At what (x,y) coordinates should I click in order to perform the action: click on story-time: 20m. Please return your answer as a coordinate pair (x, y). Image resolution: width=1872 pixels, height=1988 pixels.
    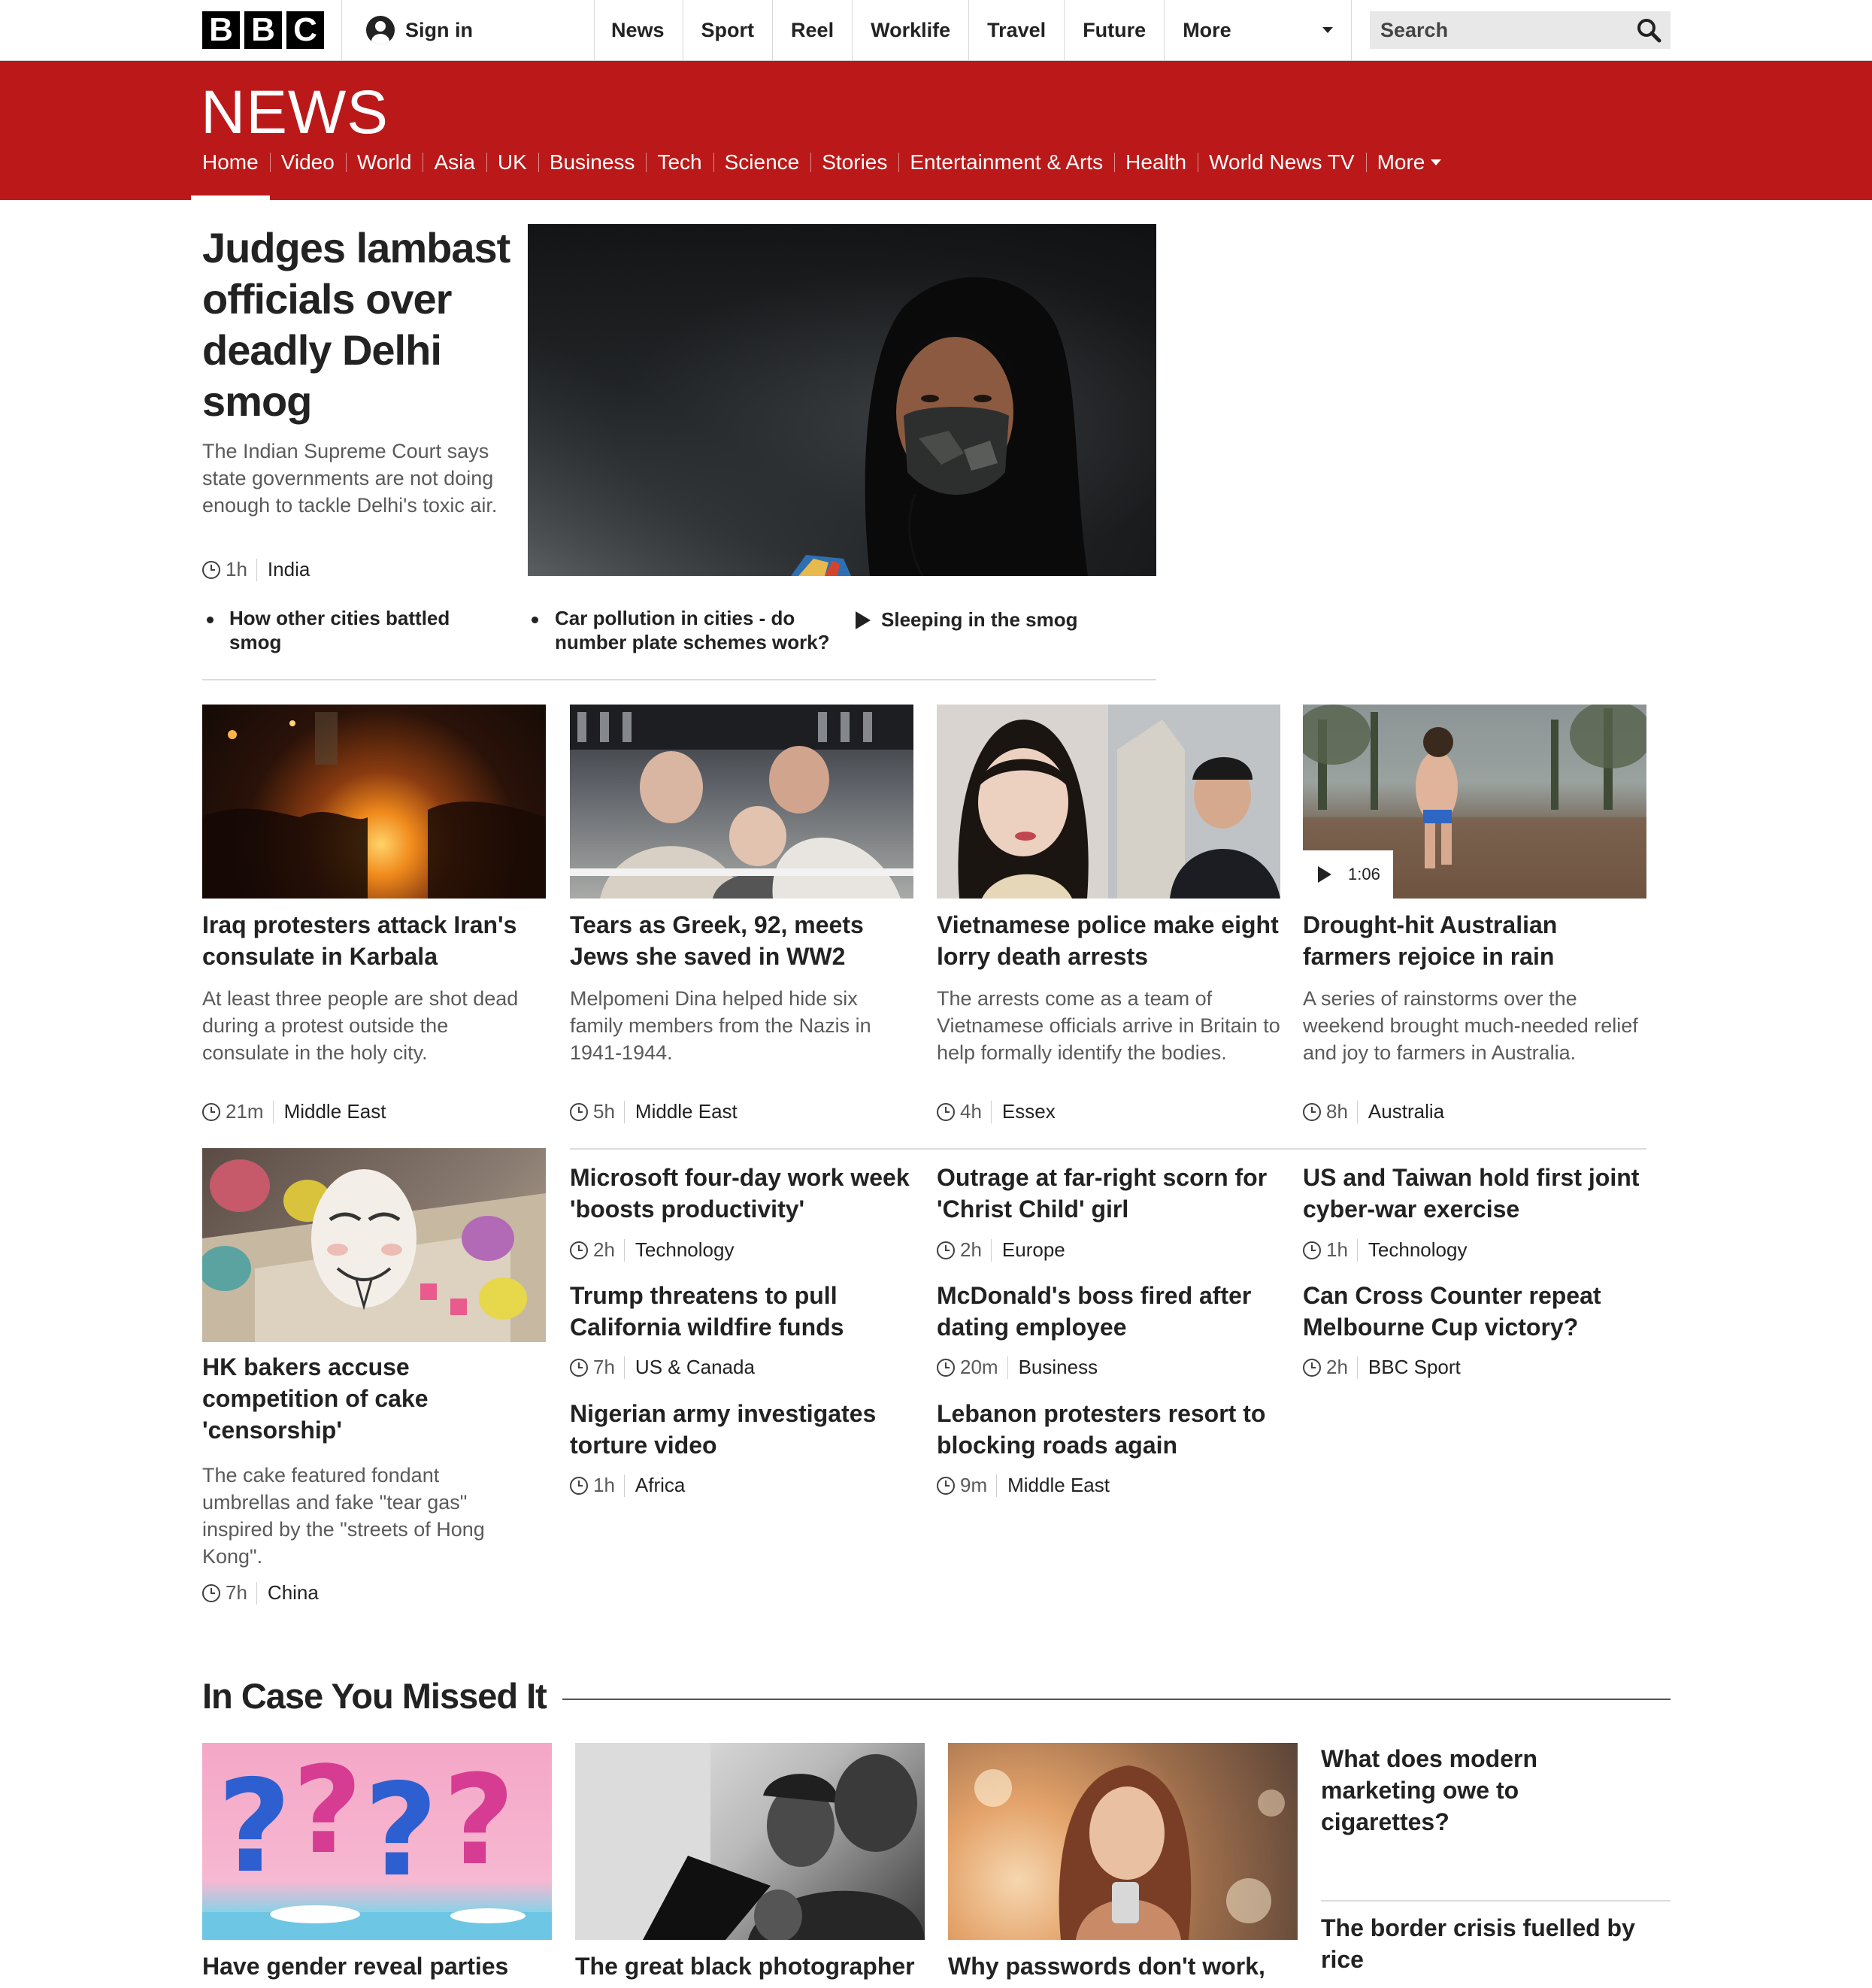
    Looking at the image, I should click on (979, 1367).